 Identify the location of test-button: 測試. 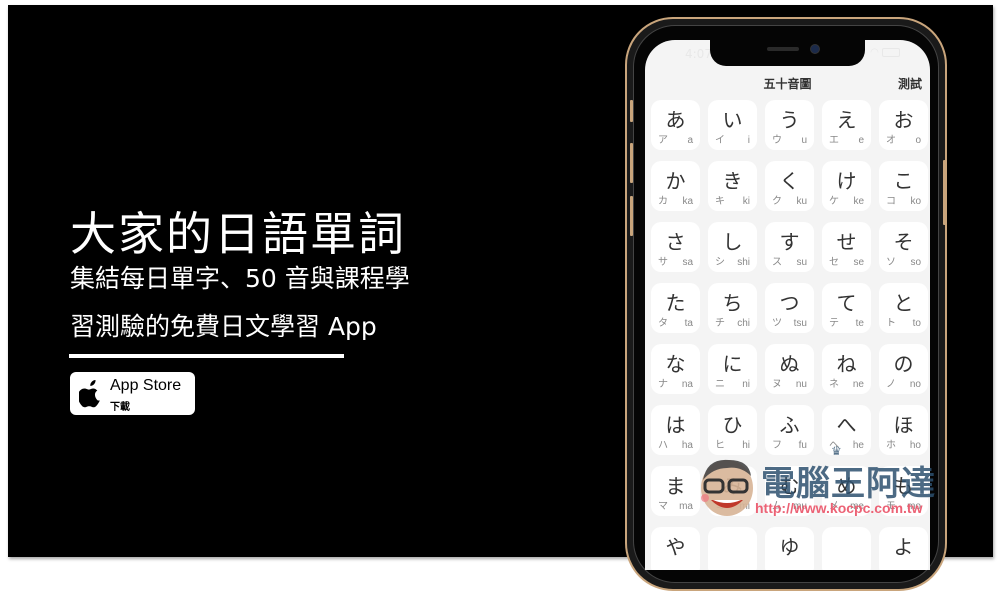
(910, 83).